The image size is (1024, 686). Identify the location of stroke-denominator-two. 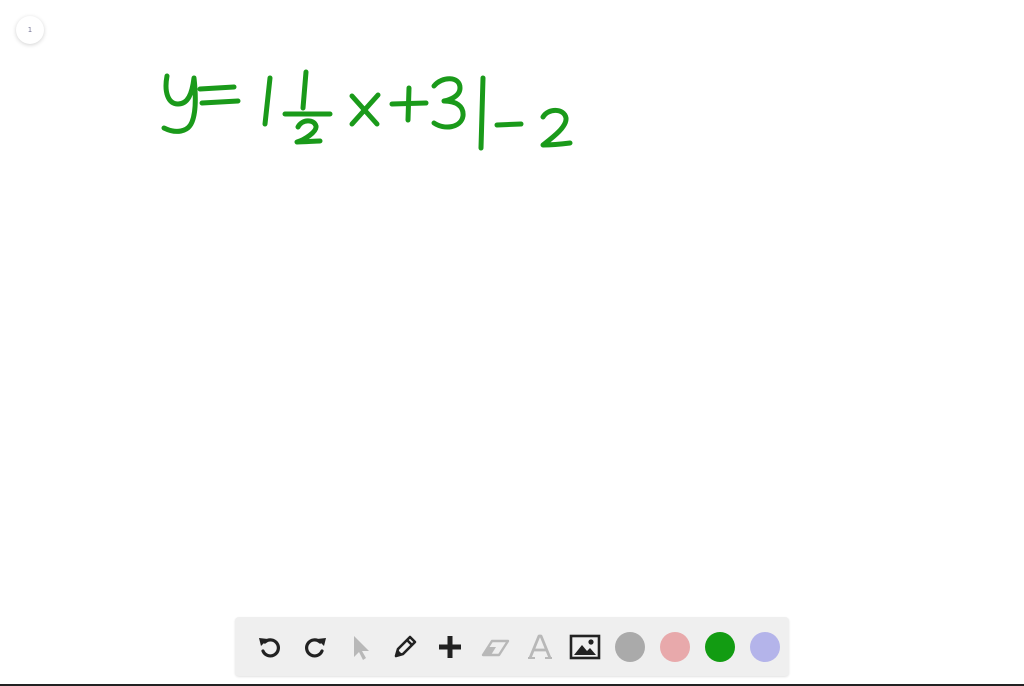
(308, 131).